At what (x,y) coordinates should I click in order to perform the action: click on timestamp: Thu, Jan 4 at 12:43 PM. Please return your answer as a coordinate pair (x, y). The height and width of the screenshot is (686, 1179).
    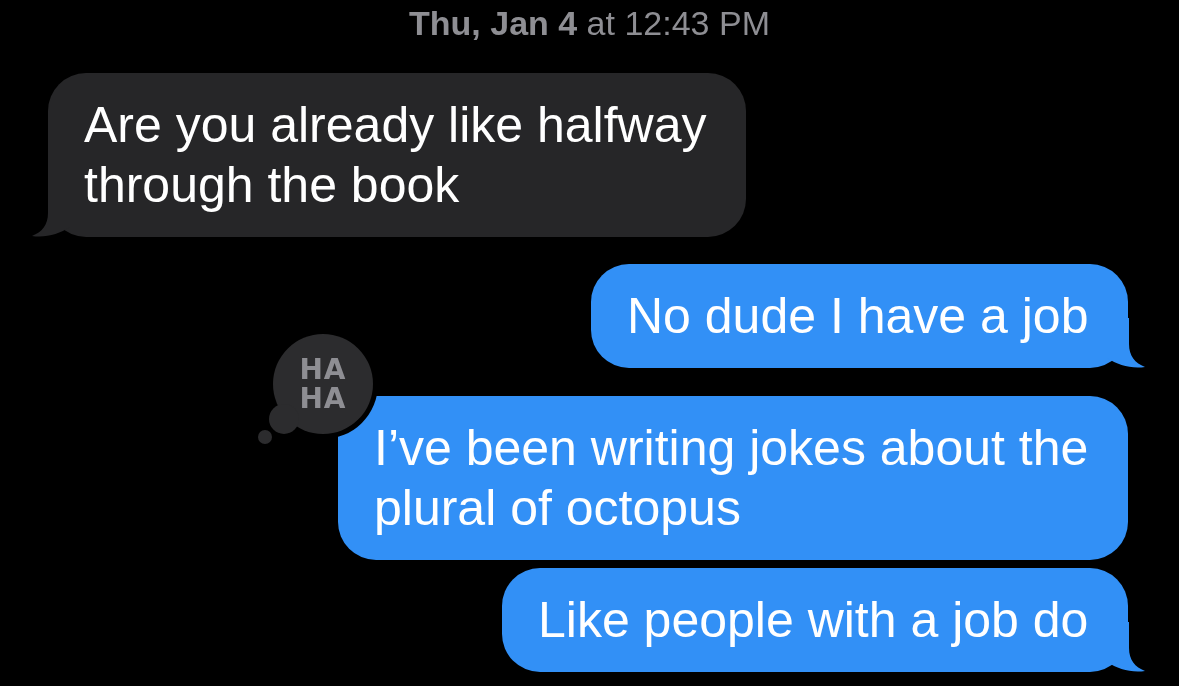
    Looking at the image, I should click on (589, 23).